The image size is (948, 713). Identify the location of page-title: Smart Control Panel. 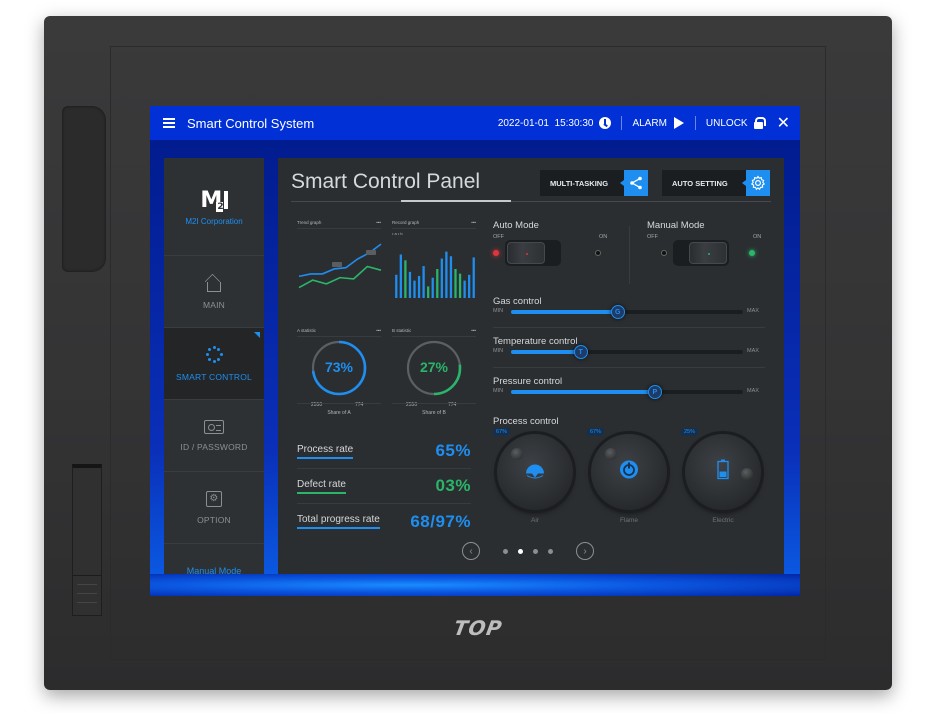
(386, 181).